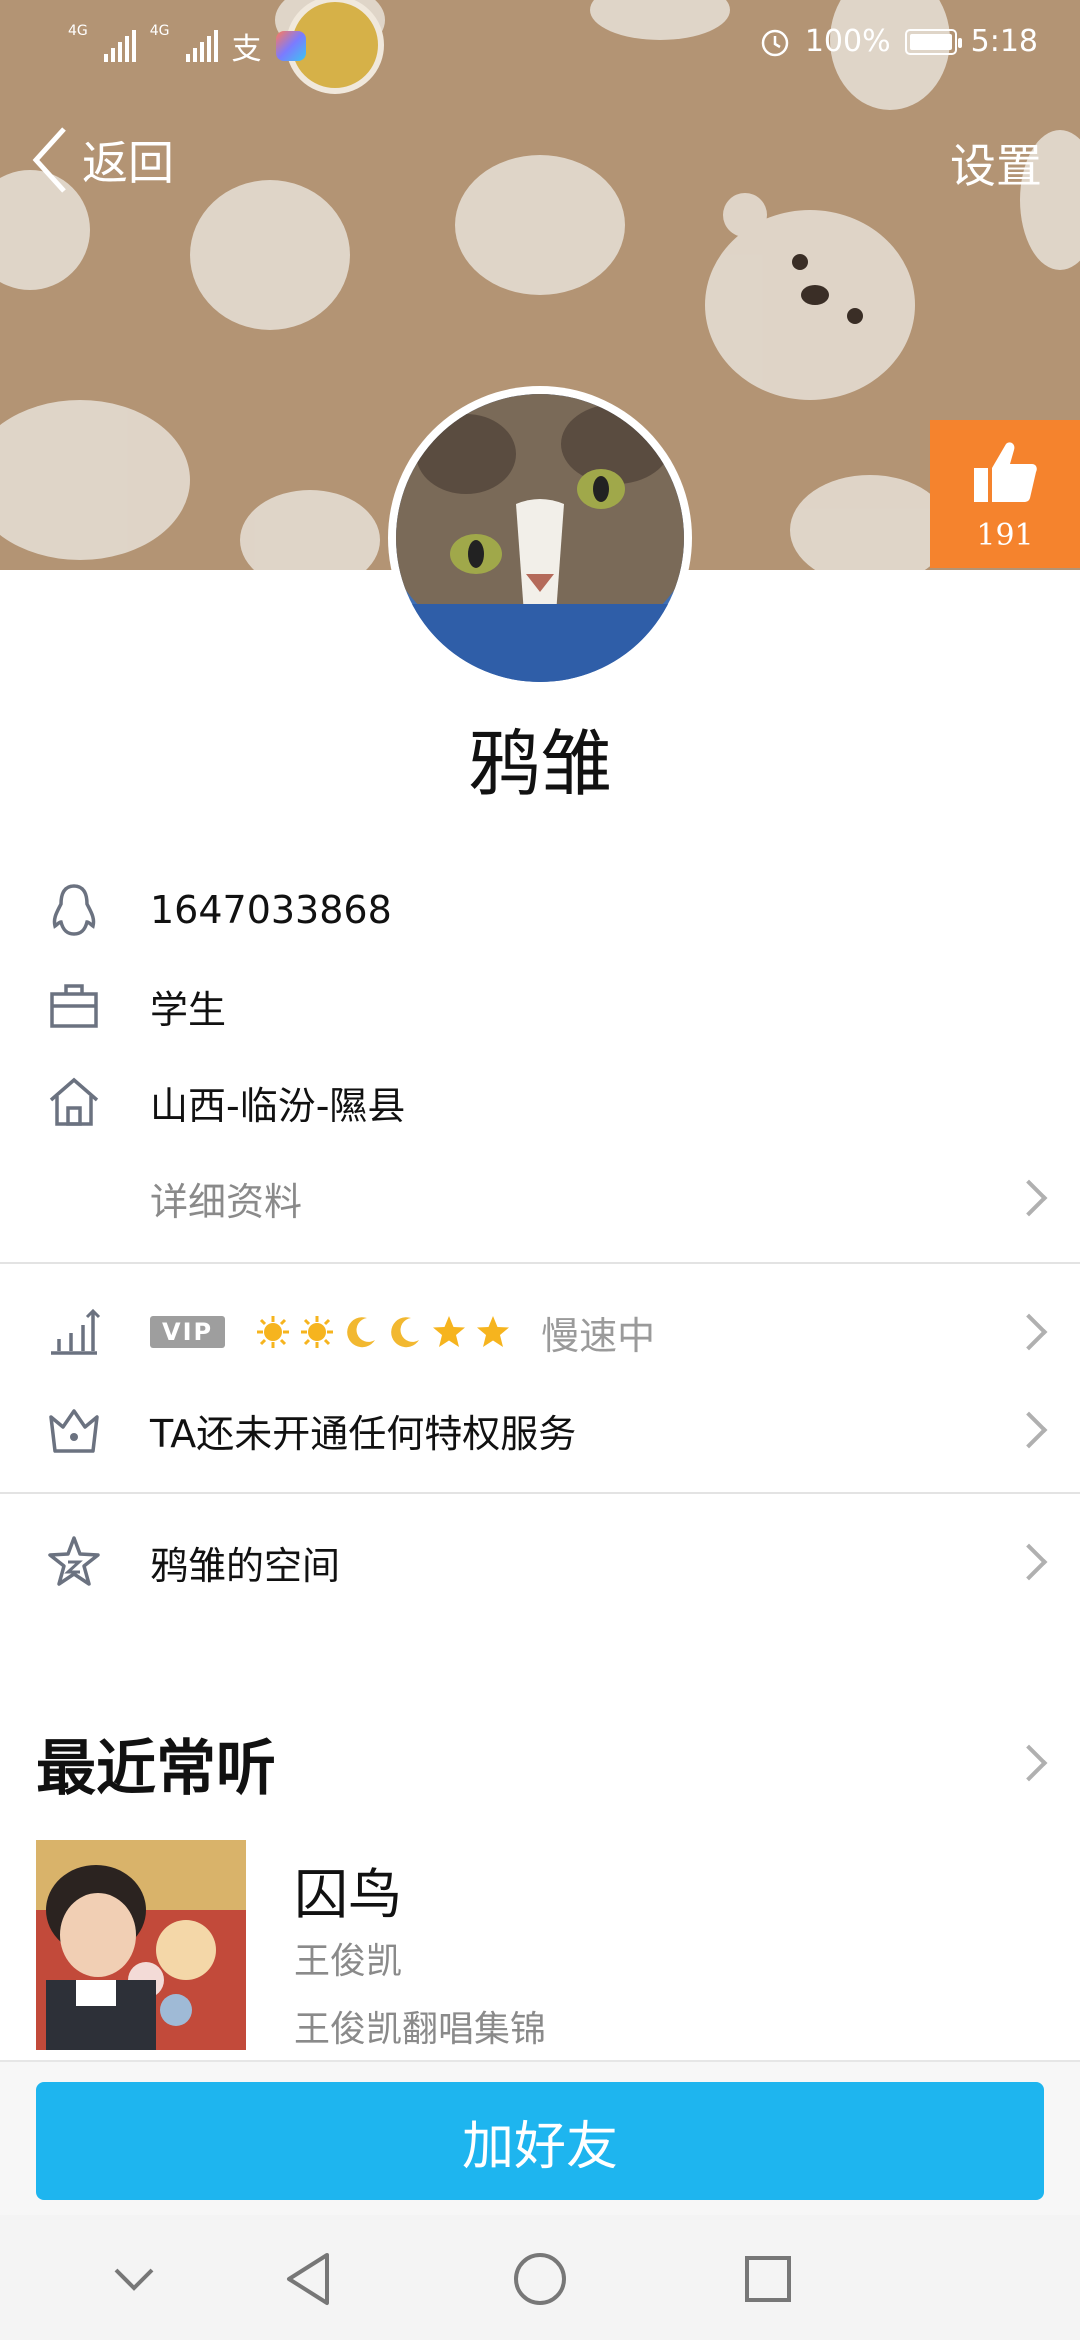 The width and height of the screenshot is (1080, 2340). Describe the element at coordinates (540, 2141) in the screenshot. I see `add-friend-button: 加好友` at that location.